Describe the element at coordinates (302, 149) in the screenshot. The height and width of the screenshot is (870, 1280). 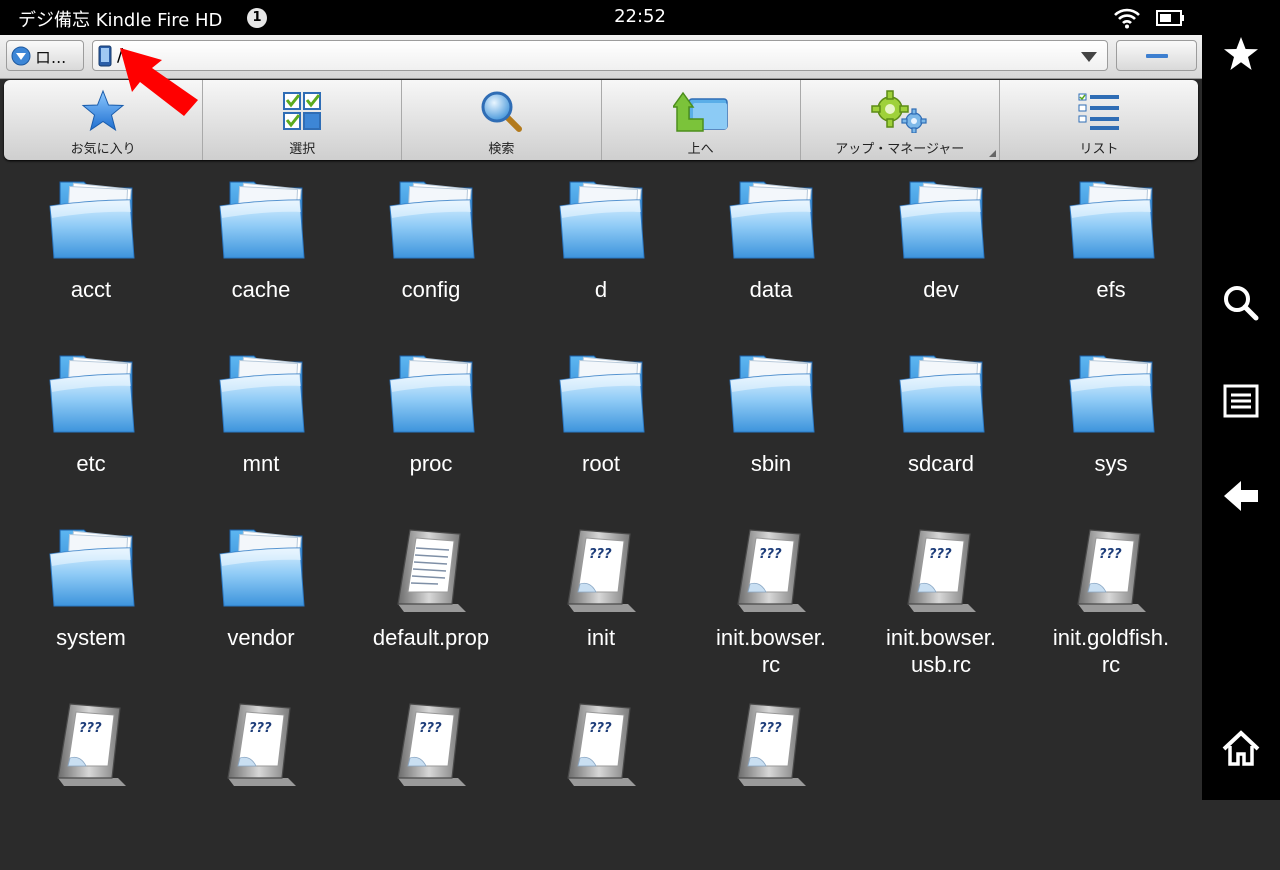
I see `select-label: 選択` at that location.